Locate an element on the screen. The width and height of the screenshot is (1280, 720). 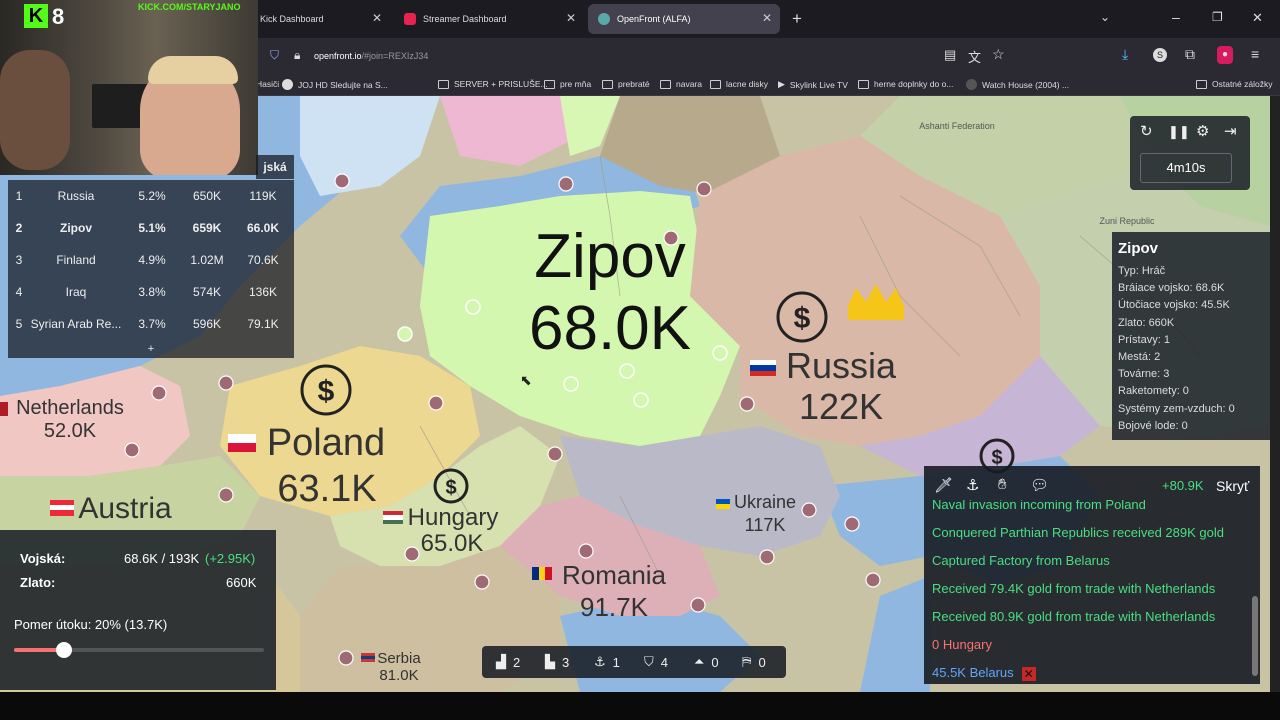
gold: 596K is located at coordinates (207, 324).